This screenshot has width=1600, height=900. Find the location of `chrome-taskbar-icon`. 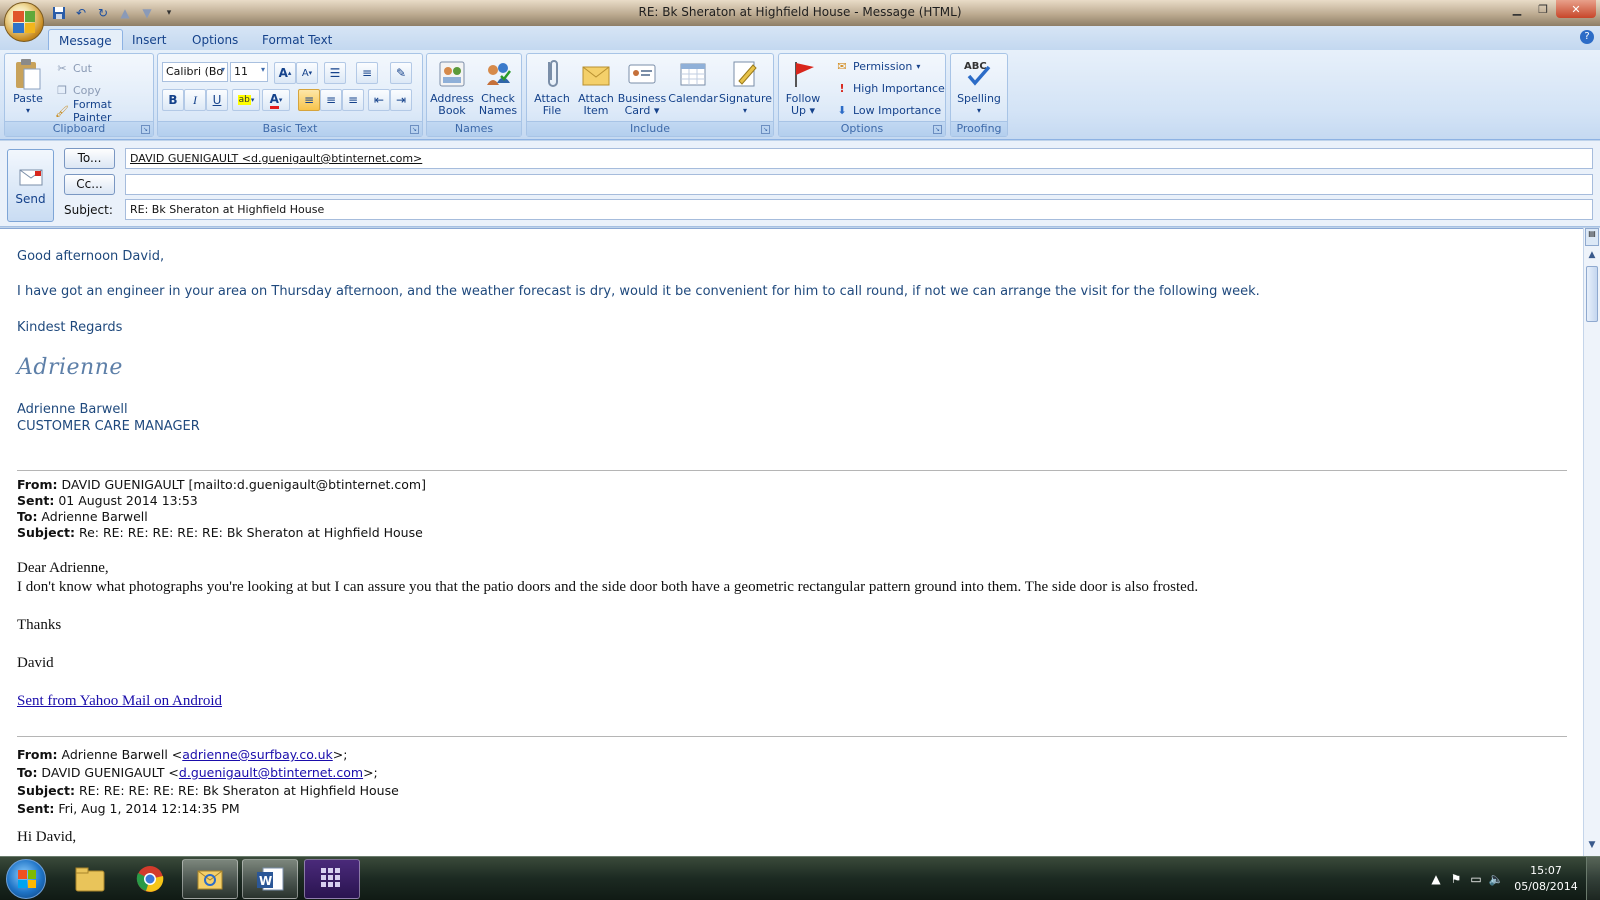

chrome-taskbar-icon is located at coordinates (150, 879).